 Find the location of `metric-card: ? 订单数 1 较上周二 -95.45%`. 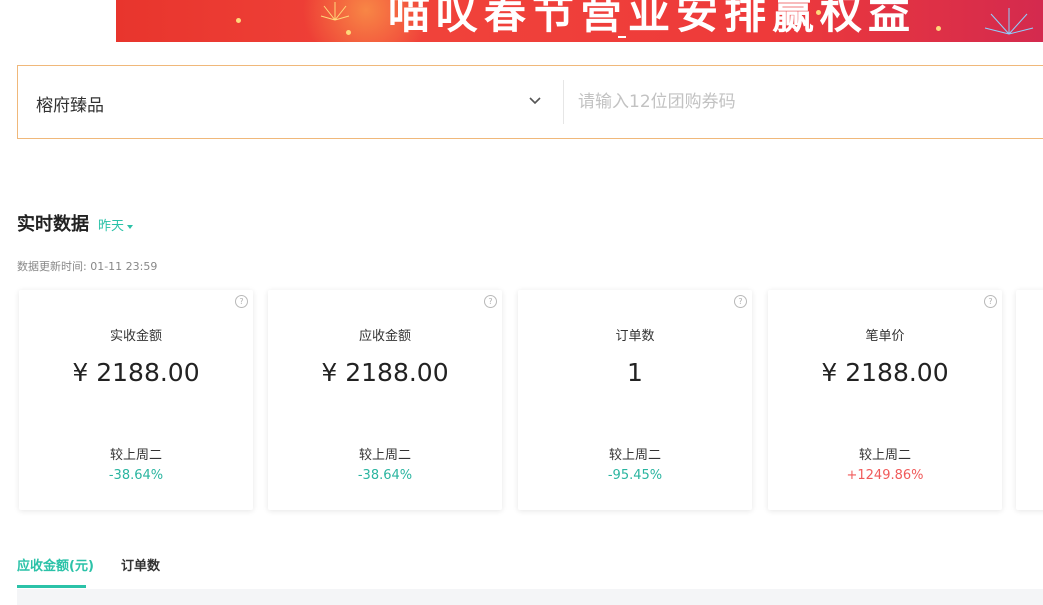

metric-card: ? 订单数 1 较上周二 -95.45% is located at coordinates (635, 400).